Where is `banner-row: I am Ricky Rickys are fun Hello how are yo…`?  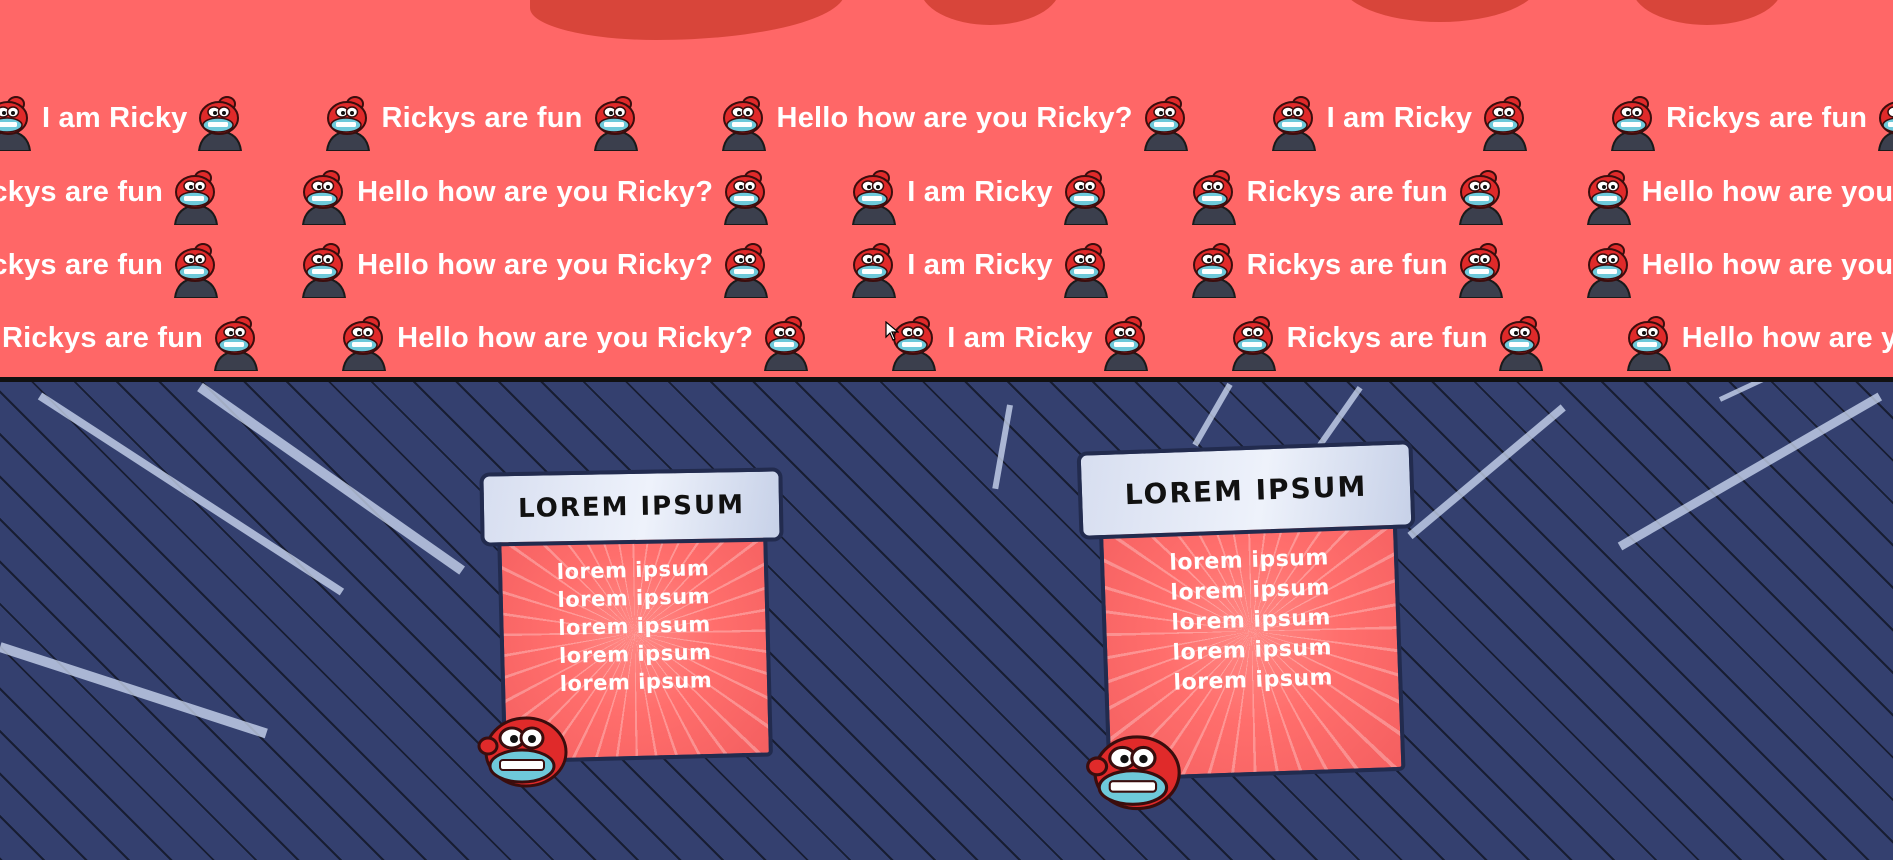
banner-row: I am Ricky Rickys are fun Hello how are yo… is located at coordinates (946, 123).